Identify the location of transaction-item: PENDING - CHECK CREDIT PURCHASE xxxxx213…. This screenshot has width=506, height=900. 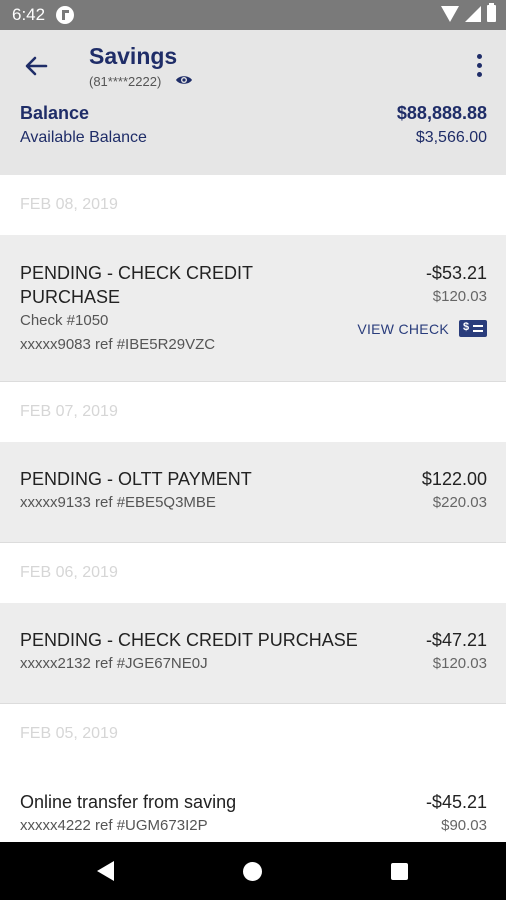
(253, 653).